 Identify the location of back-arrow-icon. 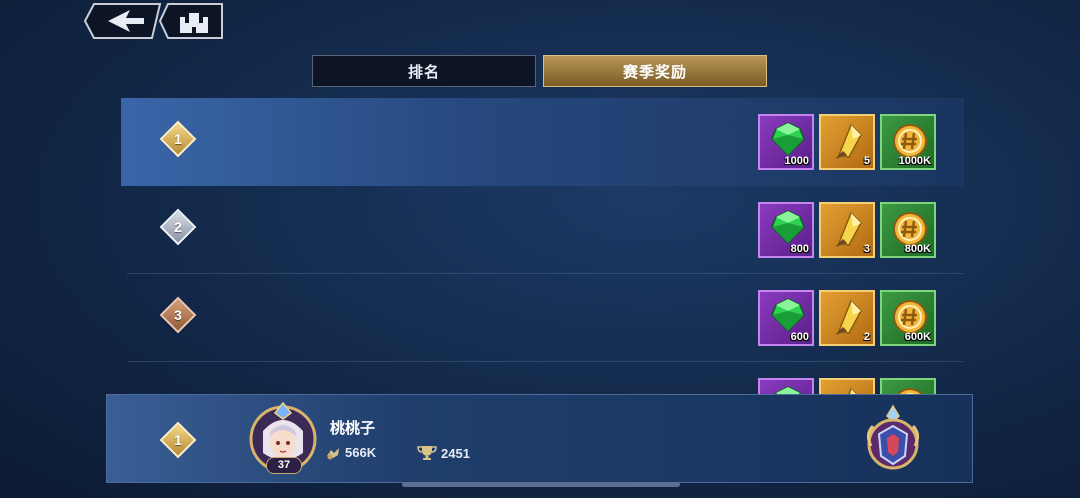
(123, 21).